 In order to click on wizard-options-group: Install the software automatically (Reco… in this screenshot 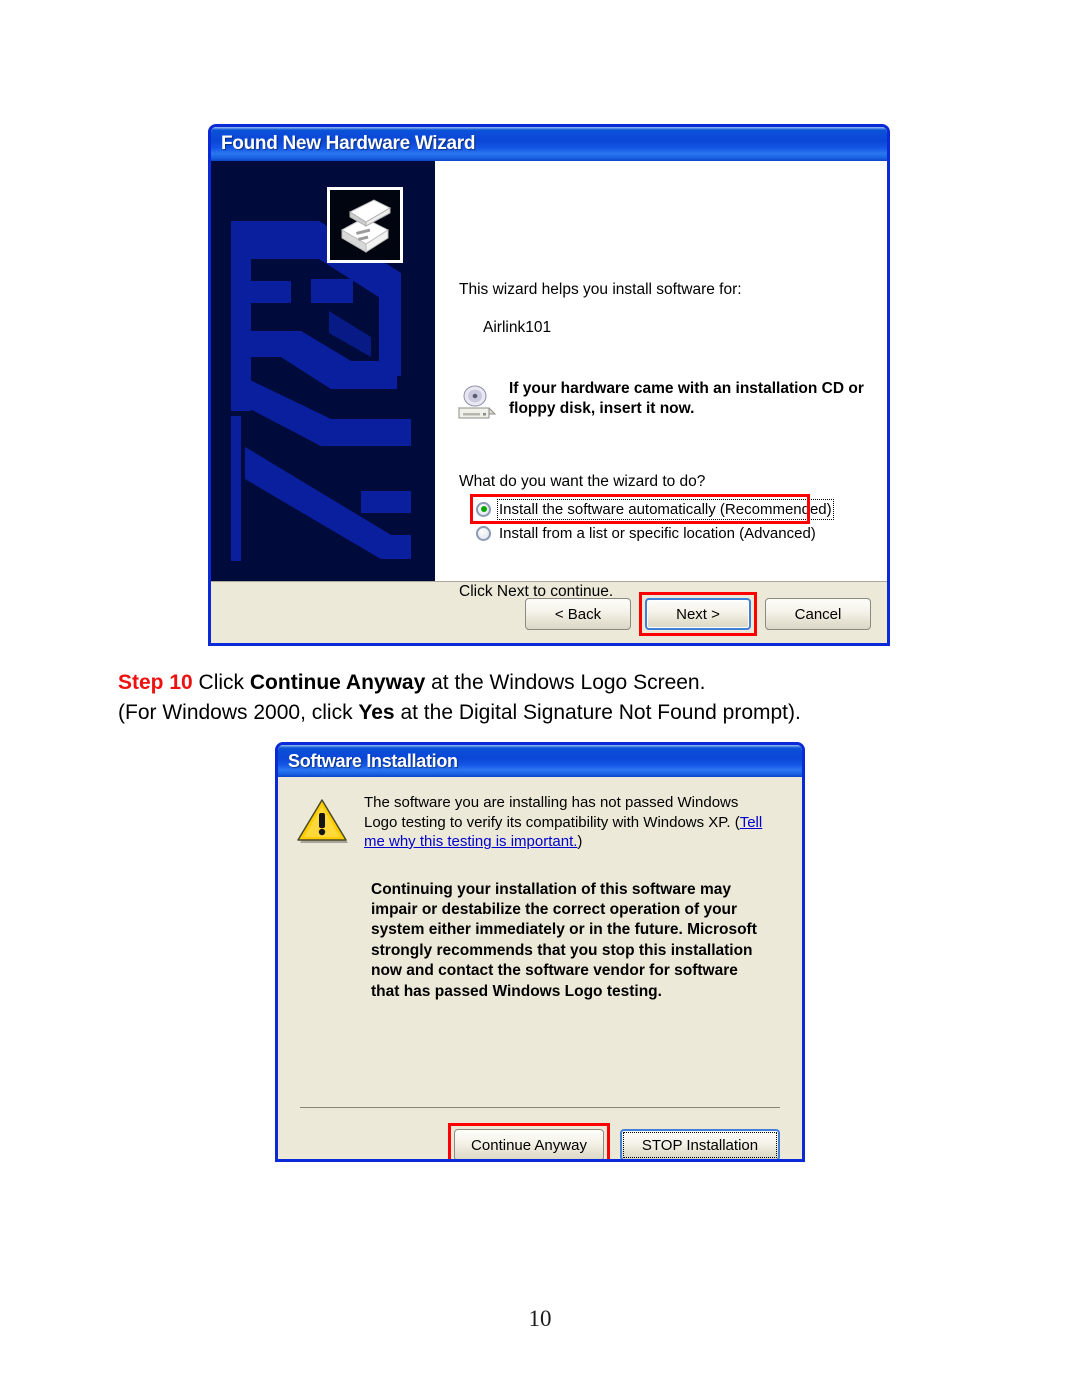, I will do `click(652, 519)`.